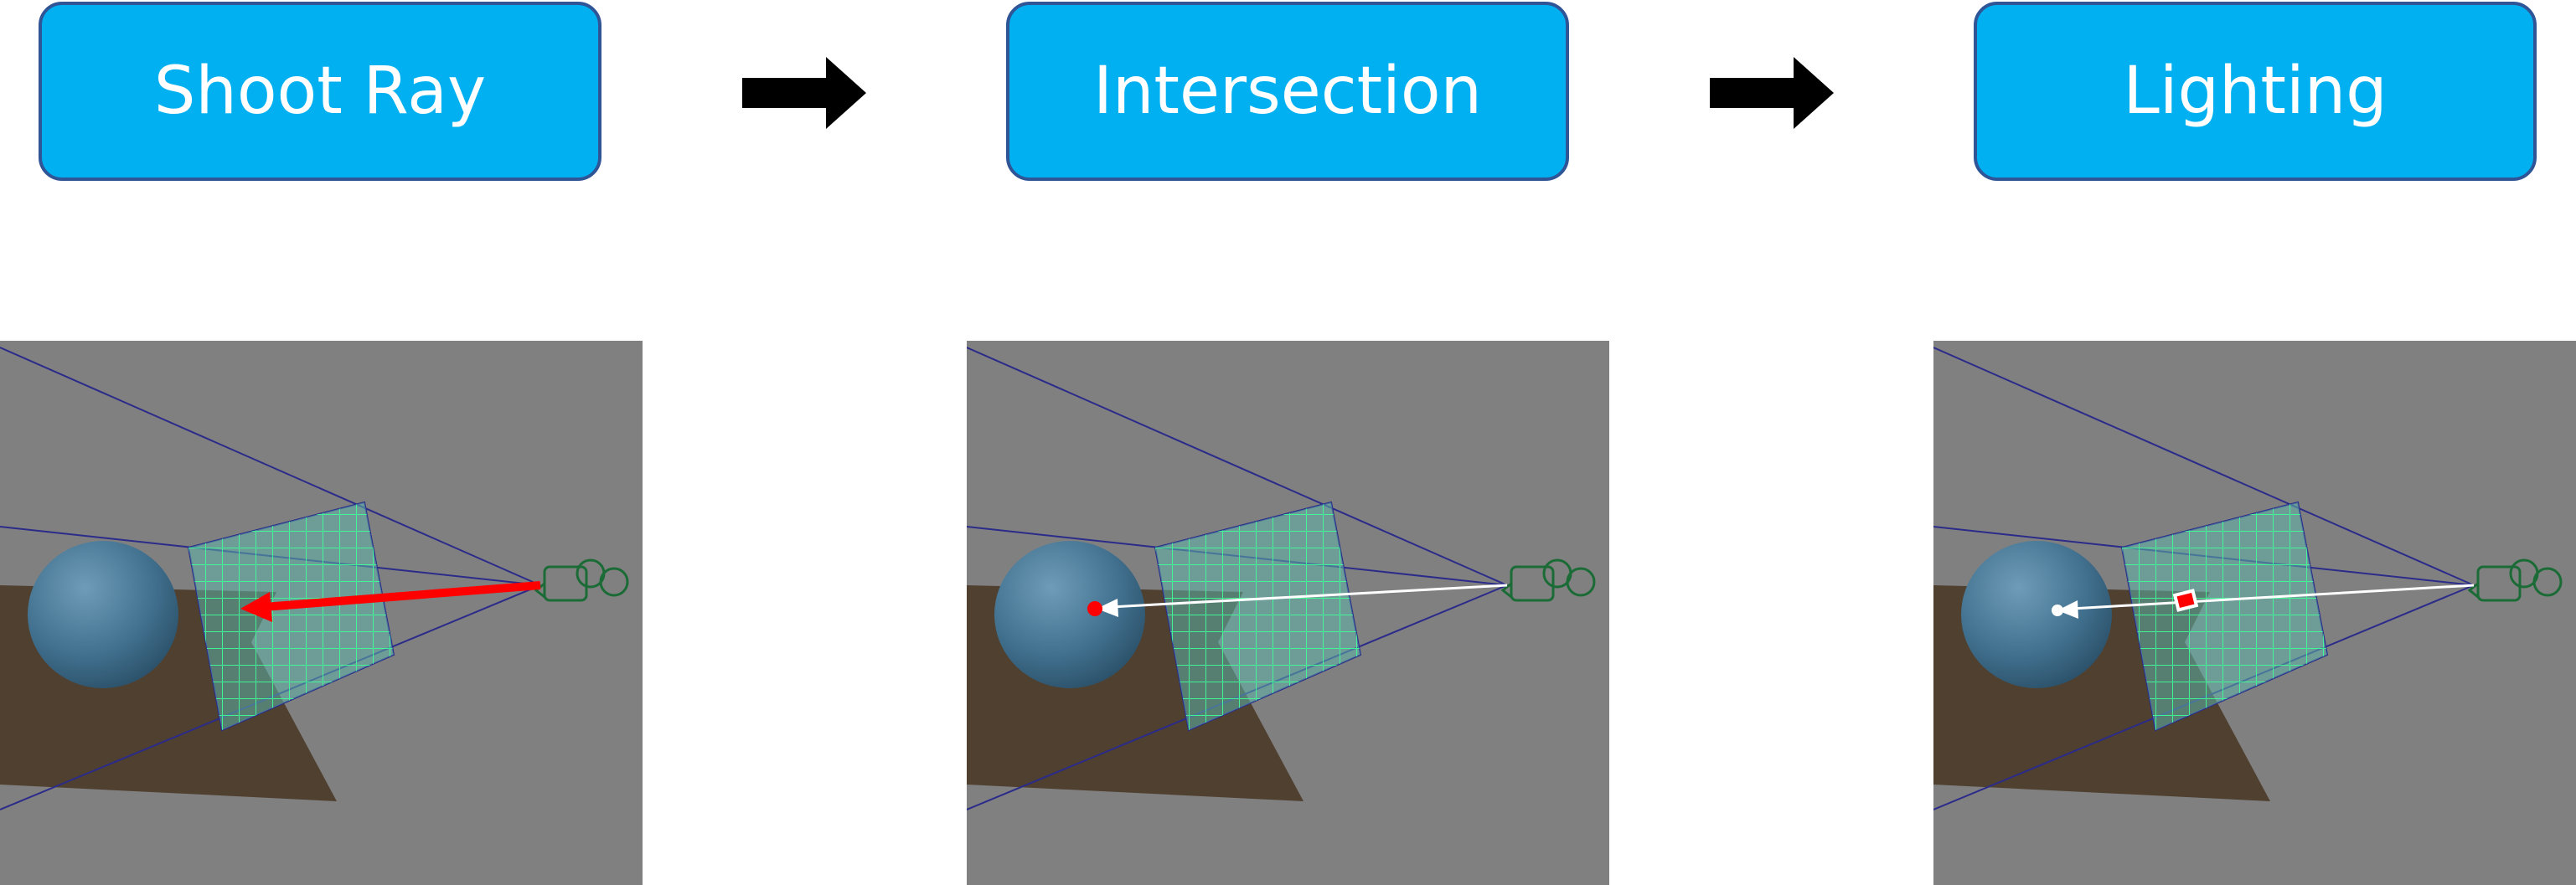  I want to click on stage-label: Shoot Ray, so click(320, 91).